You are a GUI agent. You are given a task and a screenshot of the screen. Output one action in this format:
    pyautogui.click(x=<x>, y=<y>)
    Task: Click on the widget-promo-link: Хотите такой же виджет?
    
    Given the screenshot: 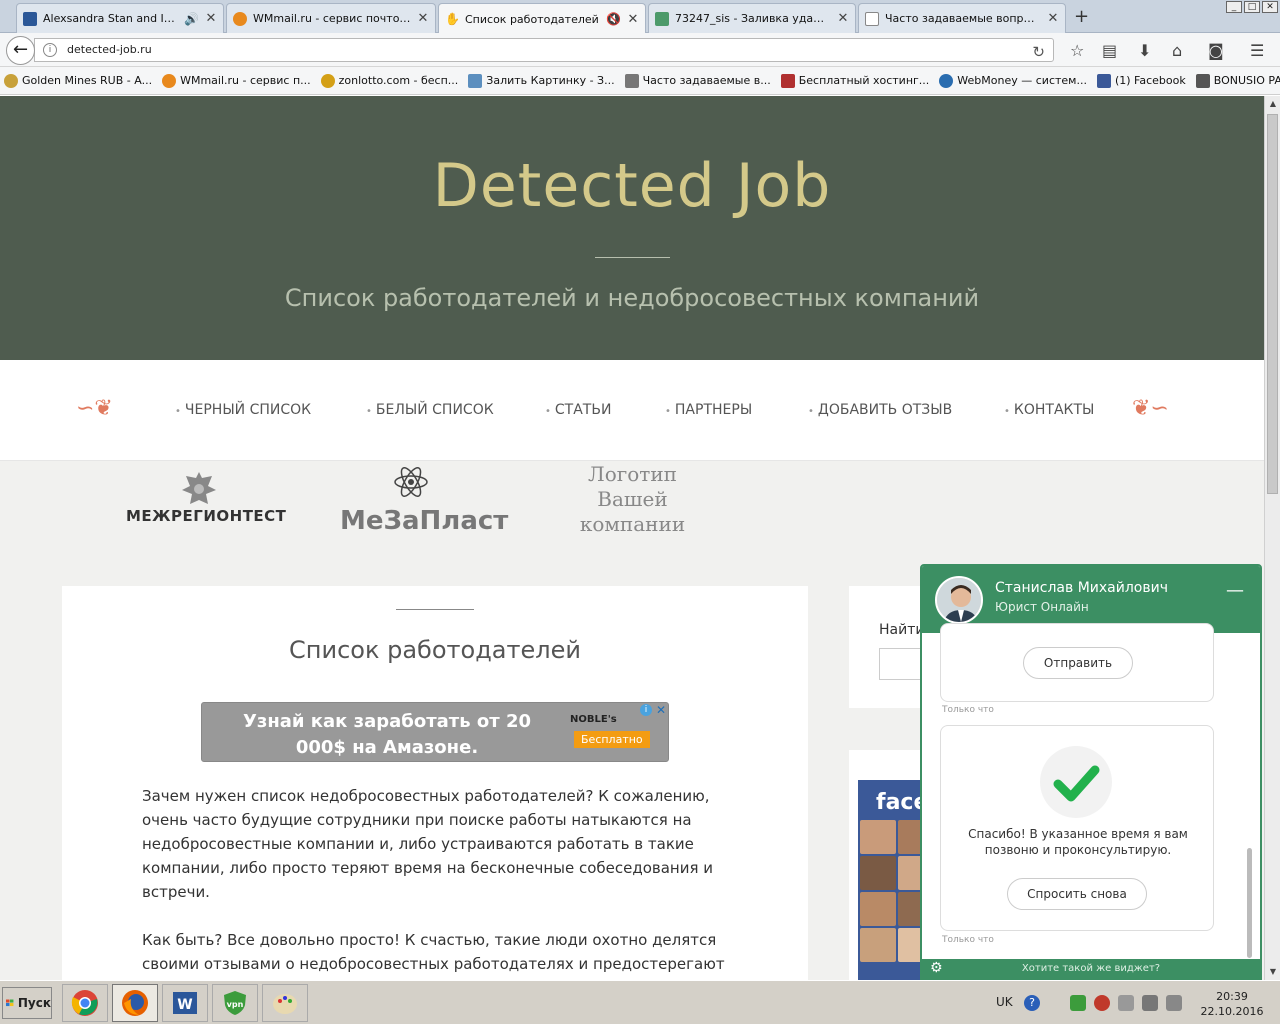 What is the action you would take?
    pyautogui.click(x=1091, y=968)
    